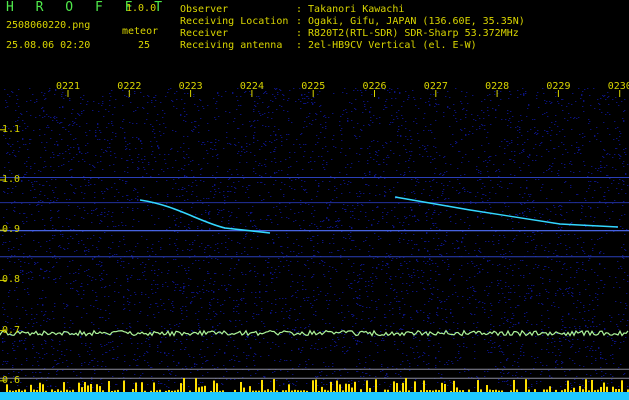 This screenshot has width=629, height=400. Describe the element at coordinates (231, 45) in the screenshot. I see `antenna-label: Receiving antenna` at that location.